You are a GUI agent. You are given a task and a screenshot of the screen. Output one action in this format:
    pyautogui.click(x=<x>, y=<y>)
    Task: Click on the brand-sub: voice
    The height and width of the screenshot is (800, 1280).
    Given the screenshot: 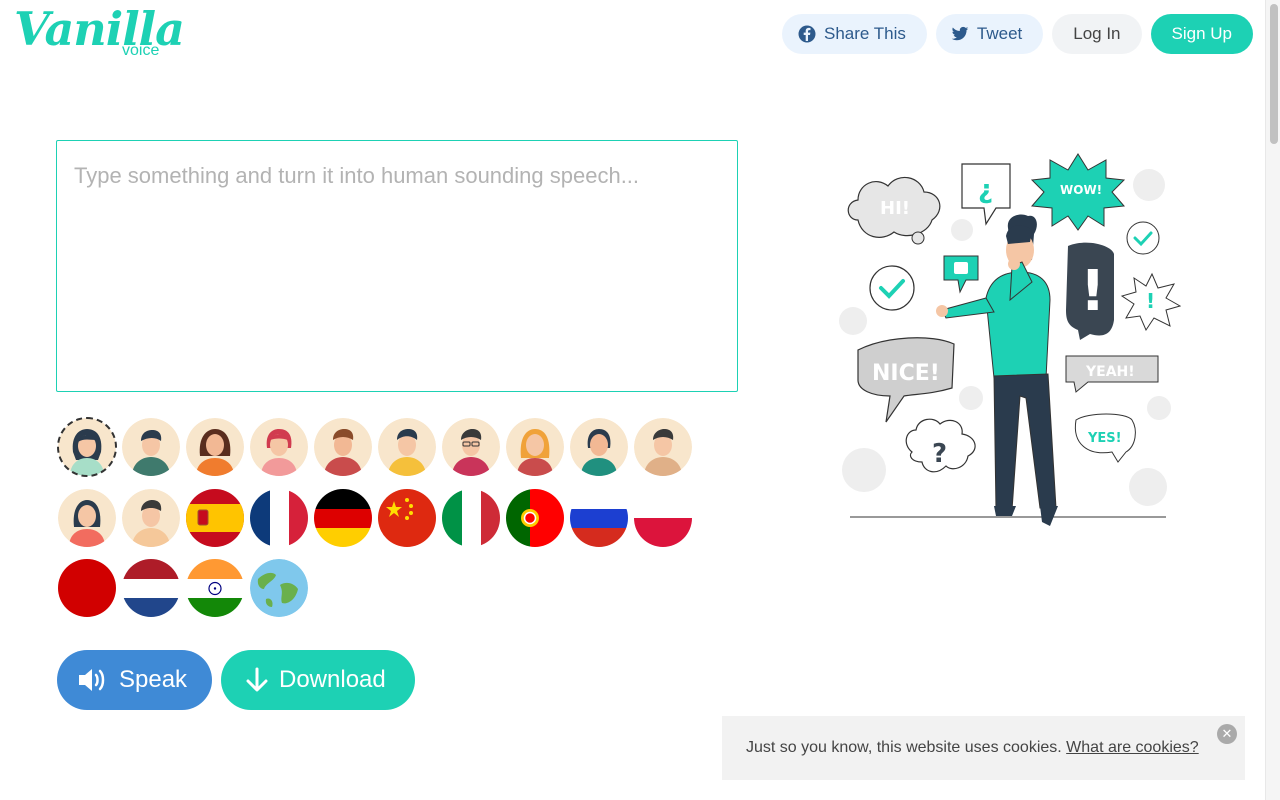 What is the action you would take?
    pyautogui.click(x=141, y=50)
    